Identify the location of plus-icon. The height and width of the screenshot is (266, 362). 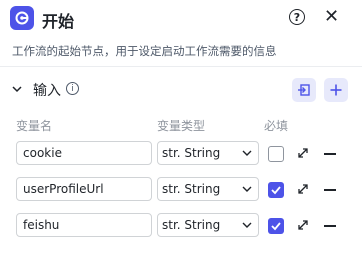
(336, 90).